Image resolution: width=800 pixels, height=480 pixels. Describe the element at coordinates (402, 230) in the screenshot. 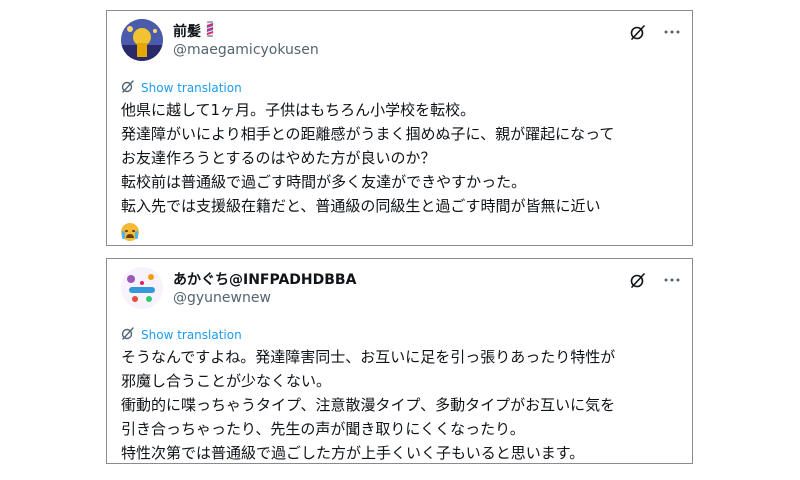

I see `crying-face-emoji-line` at that location.